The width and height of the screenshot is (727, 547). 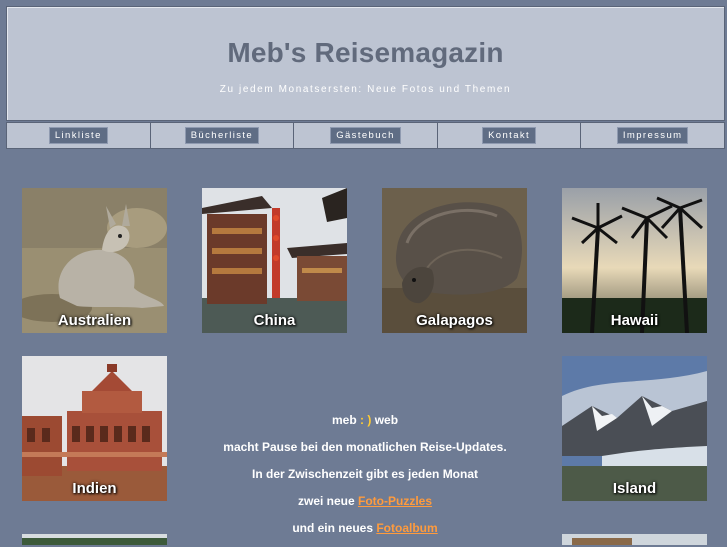 What do you see at coordinates (332, 528) in the screenshot?
I see `album-prefix: und ein neues` at bounding box center [332, 528].